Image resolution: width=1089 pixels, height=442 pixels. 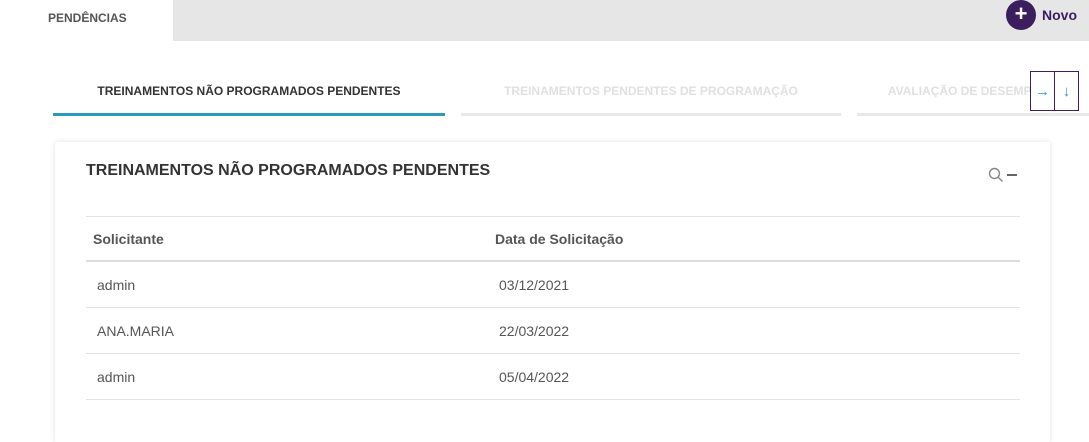 What do you see at coordinates (996, 175) in the screenshot?
I see `search-icon` at bounding box center [996, 175].